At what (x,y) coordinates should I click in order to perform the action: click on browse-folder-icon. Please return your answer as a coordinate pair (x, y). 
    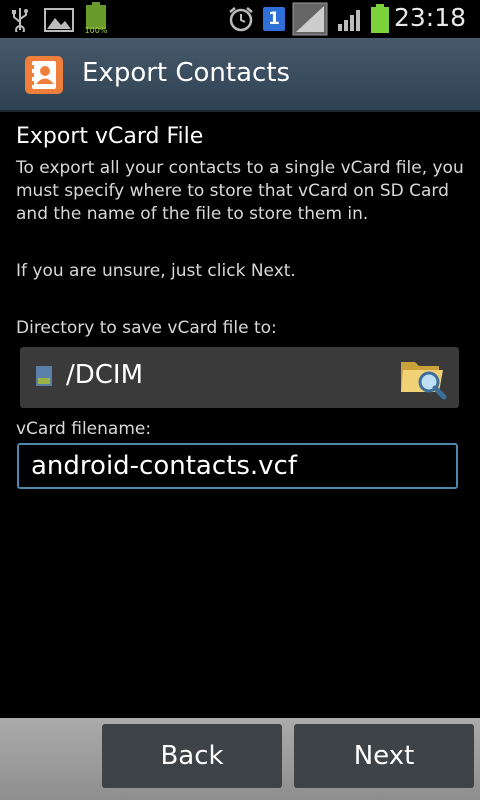
    Looking at the image, I should click on (423, 376).